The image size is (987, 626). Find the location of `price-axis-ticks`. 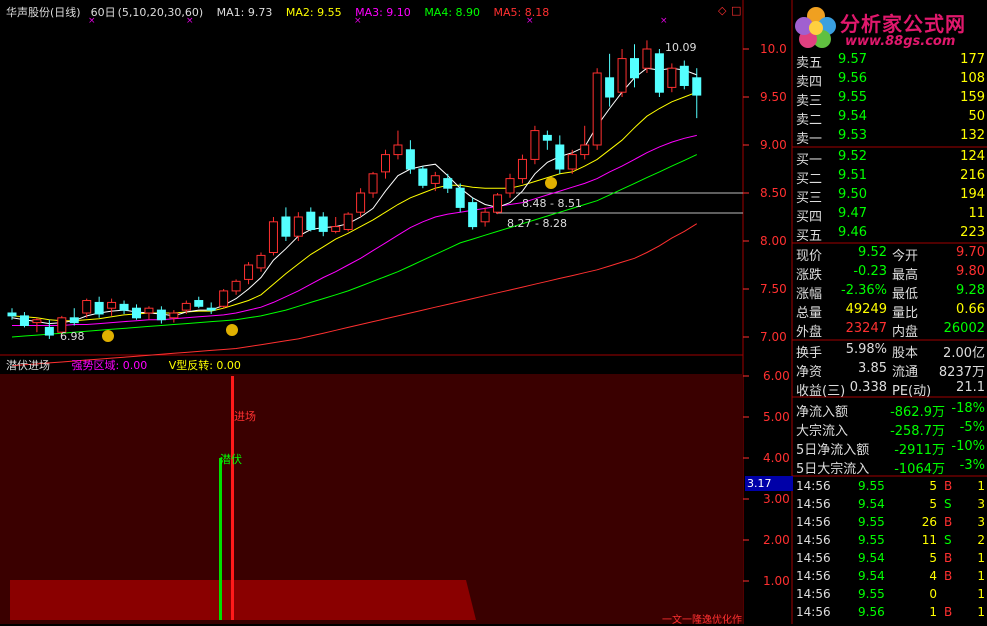

price-axis-ticks is located at coordinates (746, 315).